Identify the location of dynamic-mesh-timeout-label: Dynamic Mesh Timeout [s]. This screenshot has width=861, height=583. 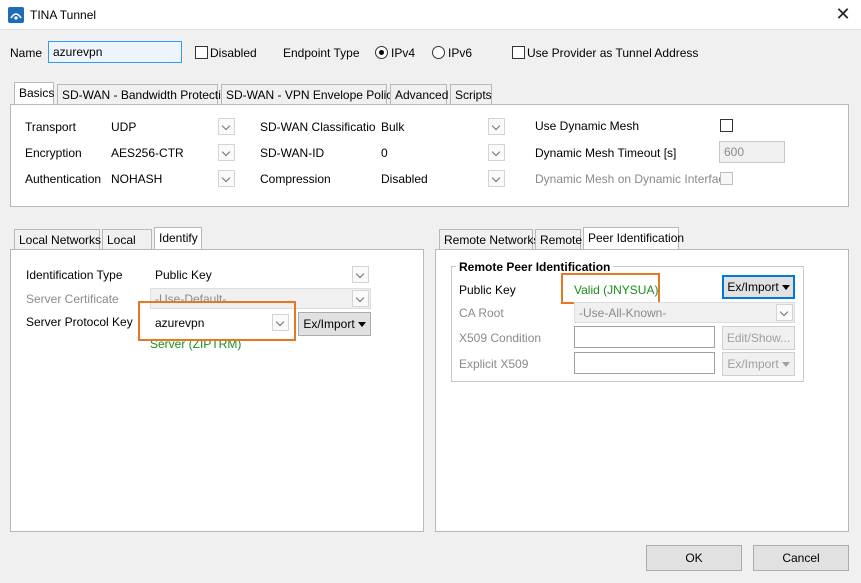
(606, 153).